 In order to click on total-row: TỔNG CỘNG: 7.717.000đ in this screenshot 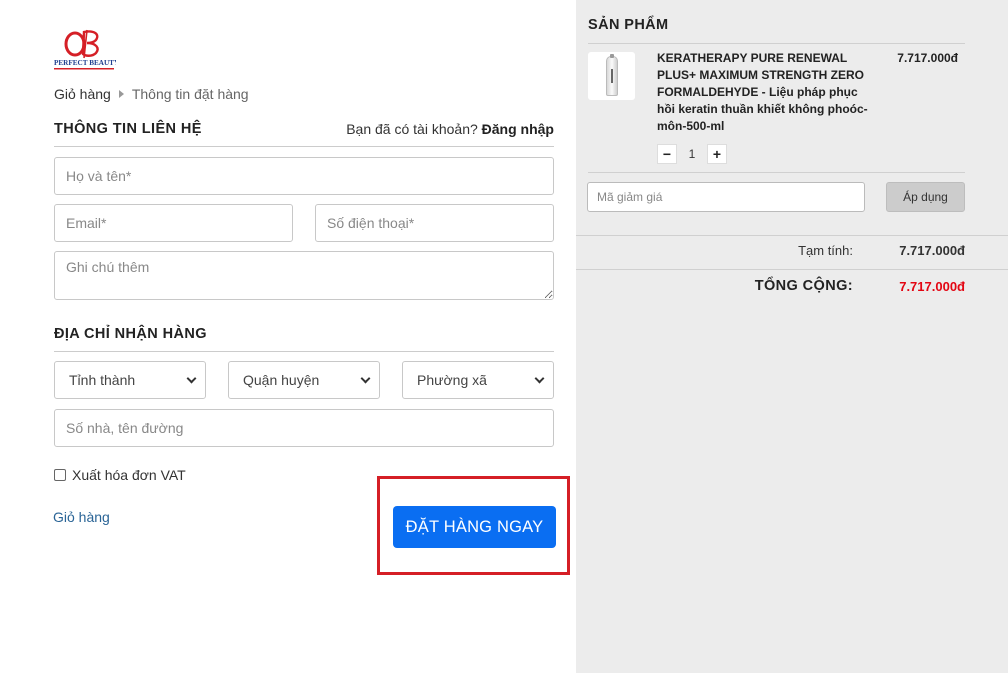, I will do `click(792, 287)`.